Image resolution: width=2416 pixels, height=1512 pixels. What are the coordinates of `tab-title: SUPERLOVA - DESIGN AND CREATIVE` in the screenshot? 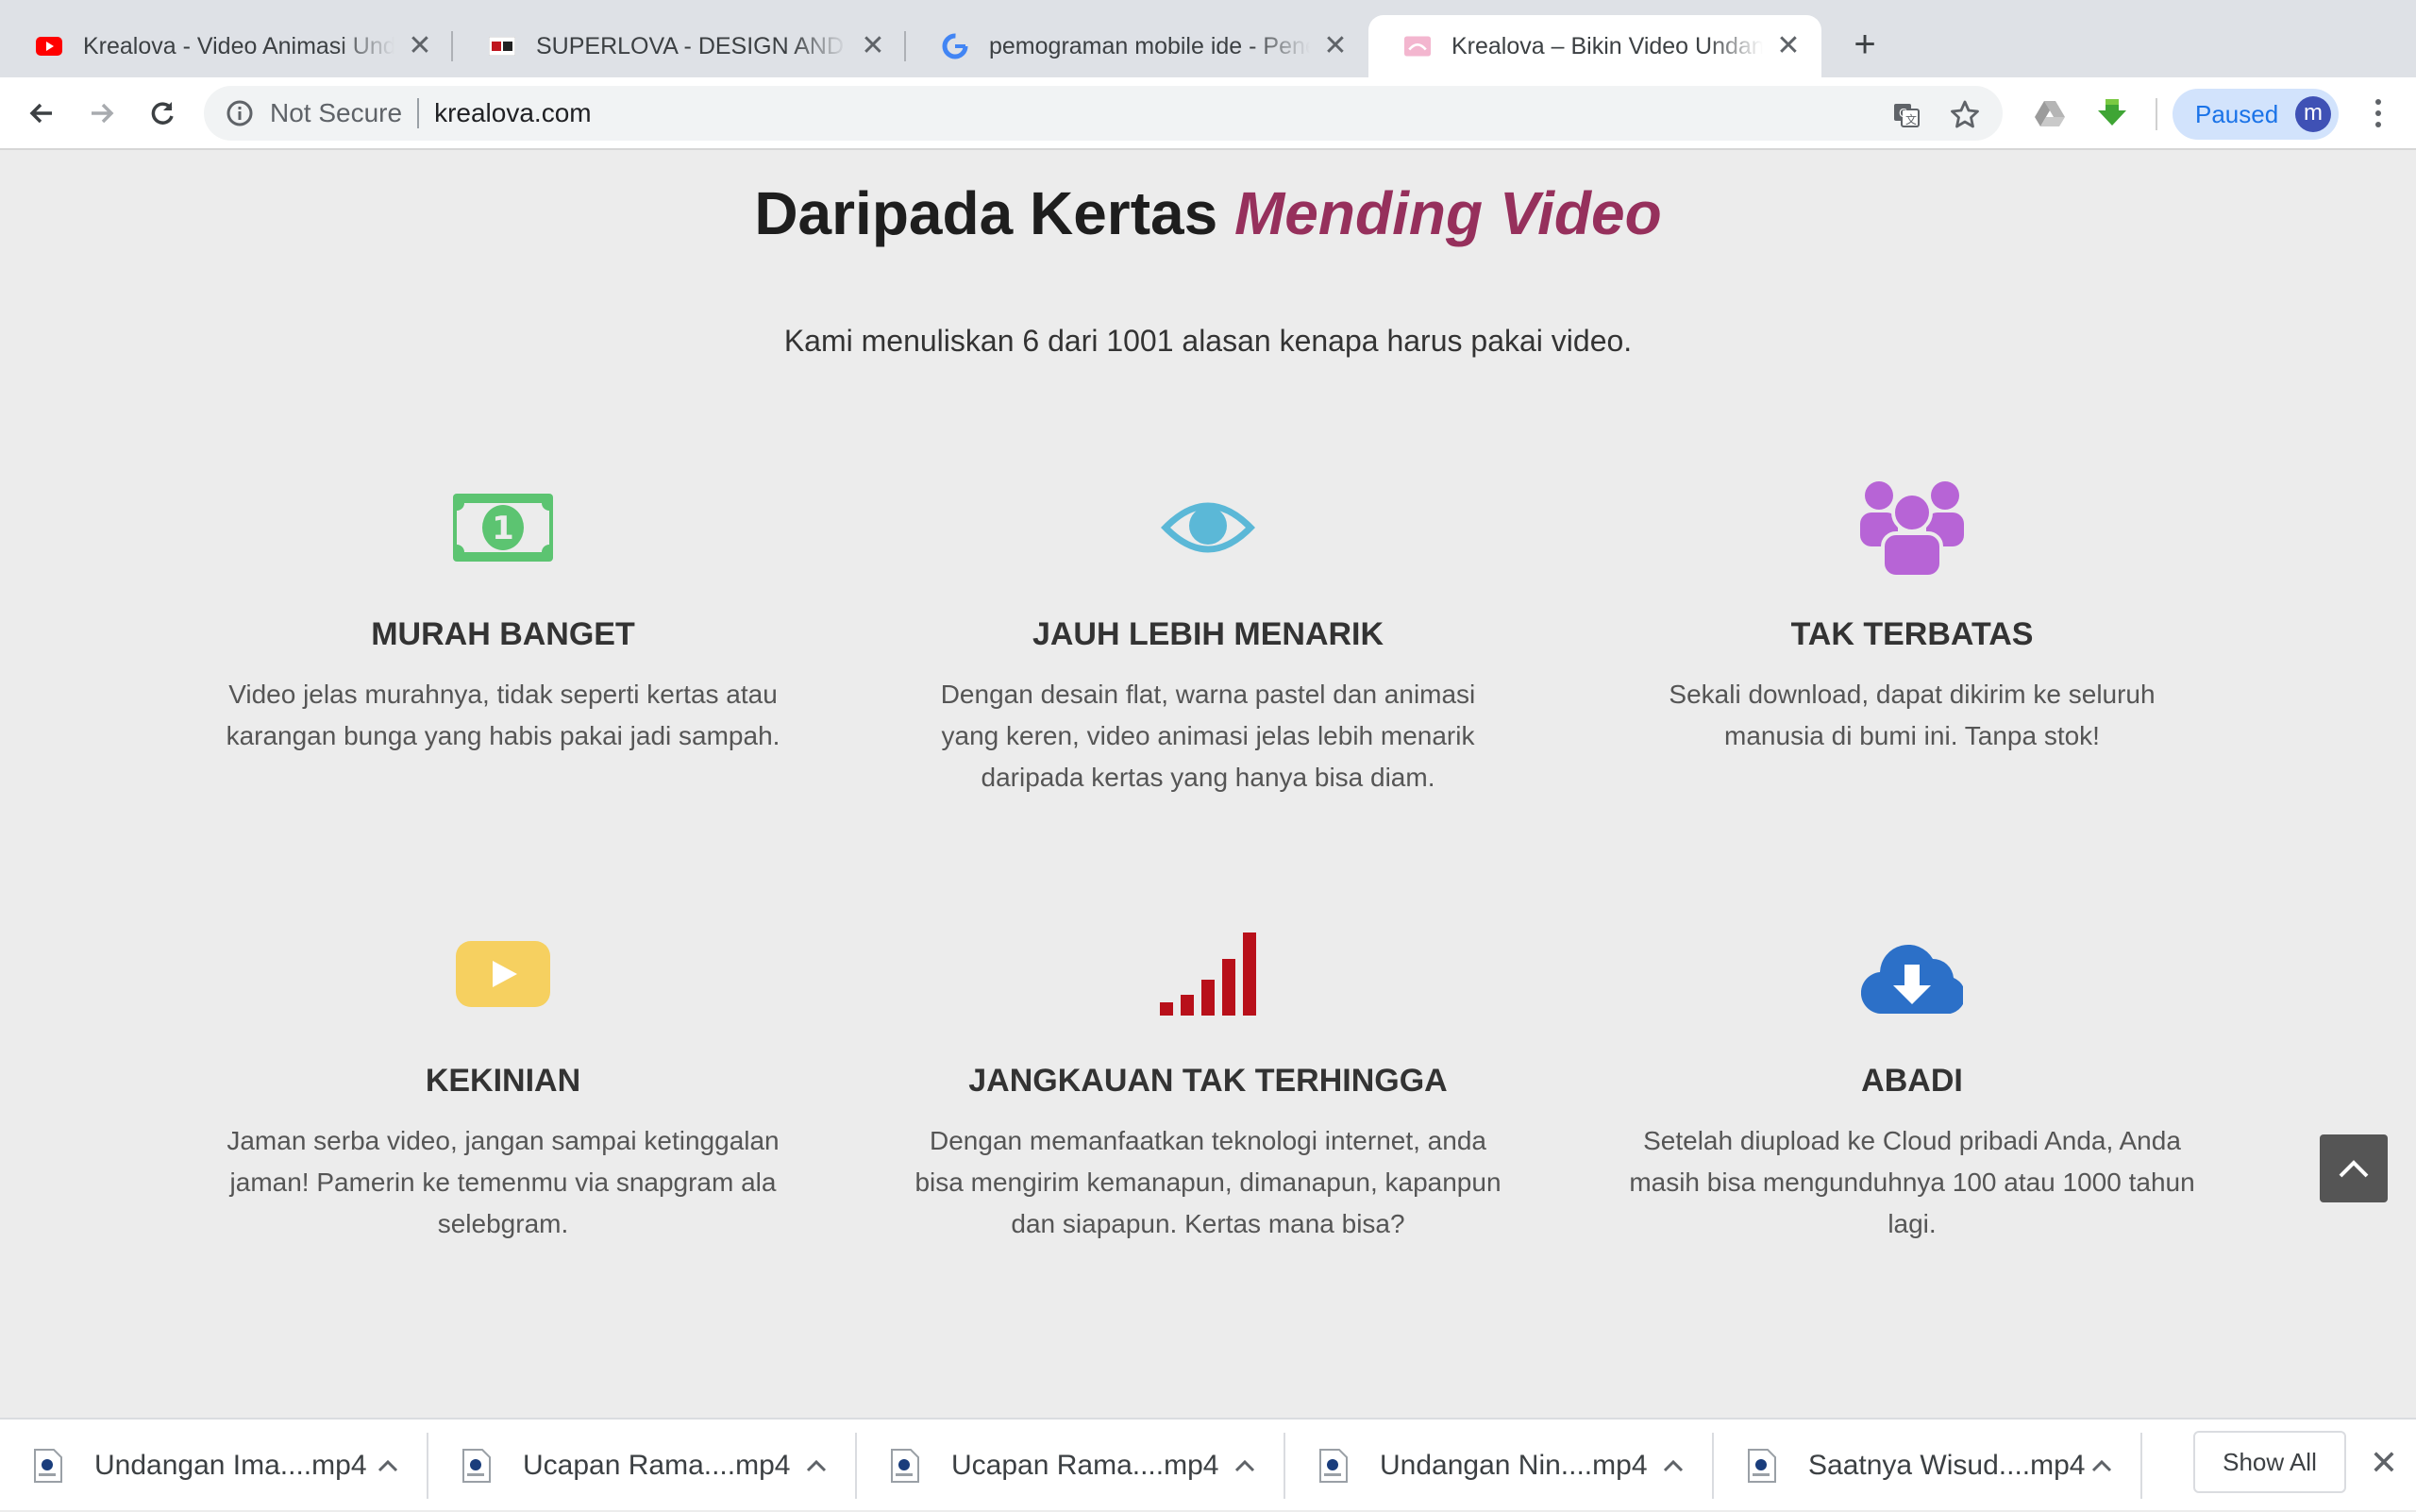 It's located at (692, 45).